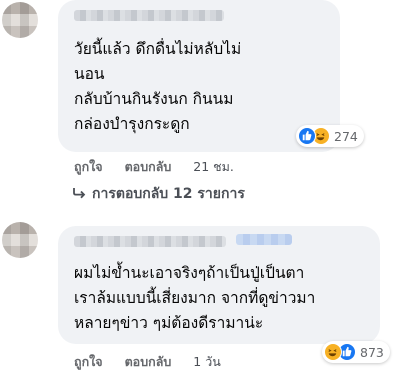  What do you see at coordinates (213, 166) in the screenshot?
I see `comment-time: 21 ชม.` at bounding box center [213, 166].